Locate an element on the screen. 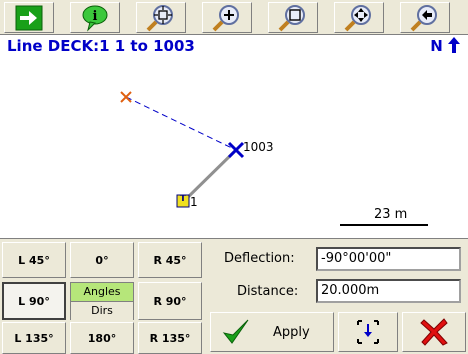 This screenshot has height=354, width=468. deflection-field: -90°00'00" is located at coordinates (388, 259).